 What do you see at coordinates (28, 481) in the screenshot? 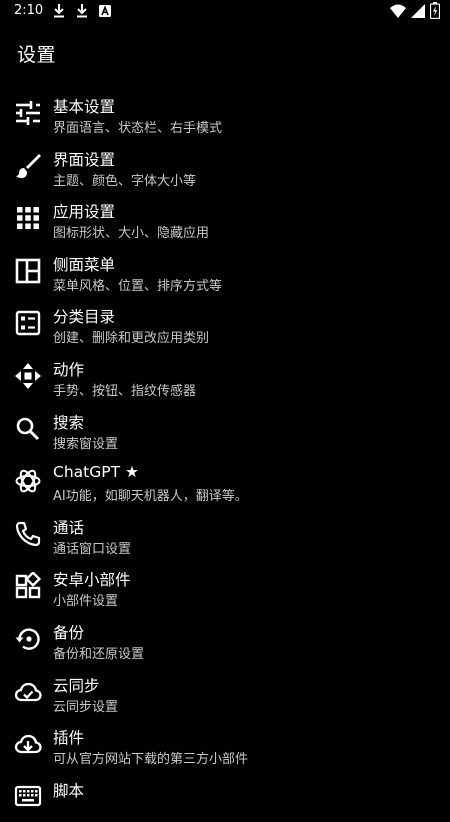
I see `chatgpt-icon` at bounding box center [28, 481].